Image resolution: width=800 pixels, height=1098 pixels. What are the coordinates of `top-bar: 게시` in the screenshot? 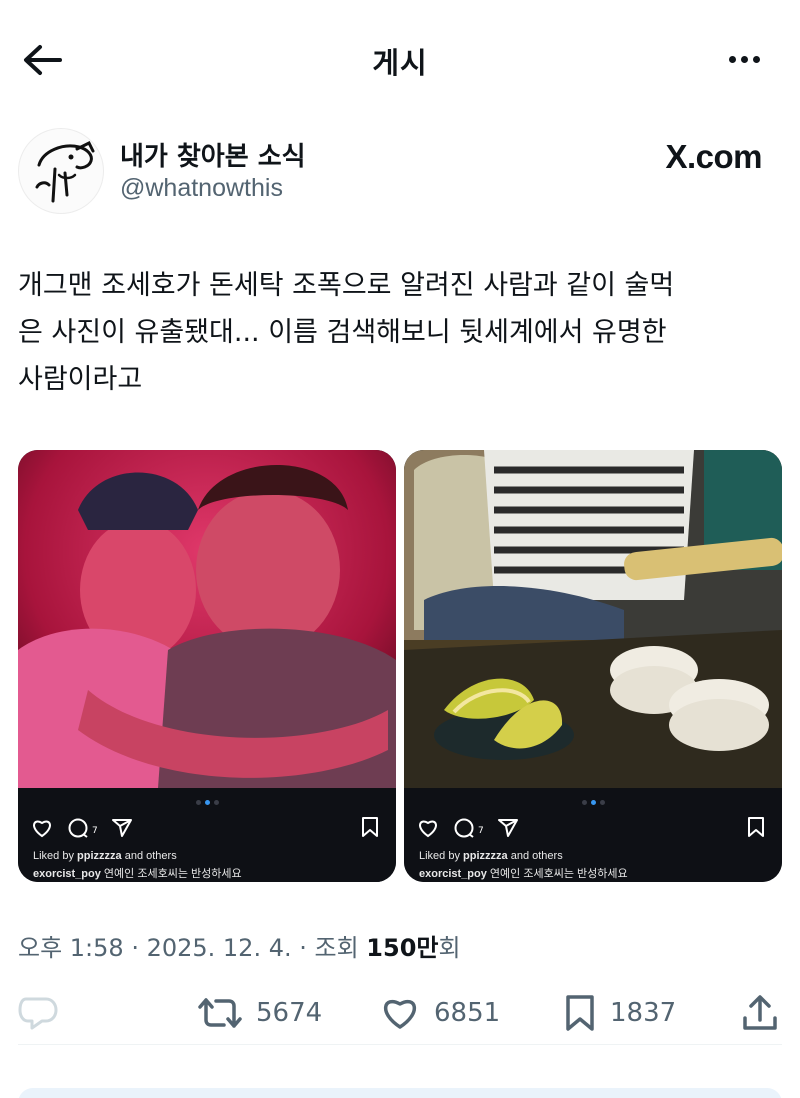 It's located at (400, 59).